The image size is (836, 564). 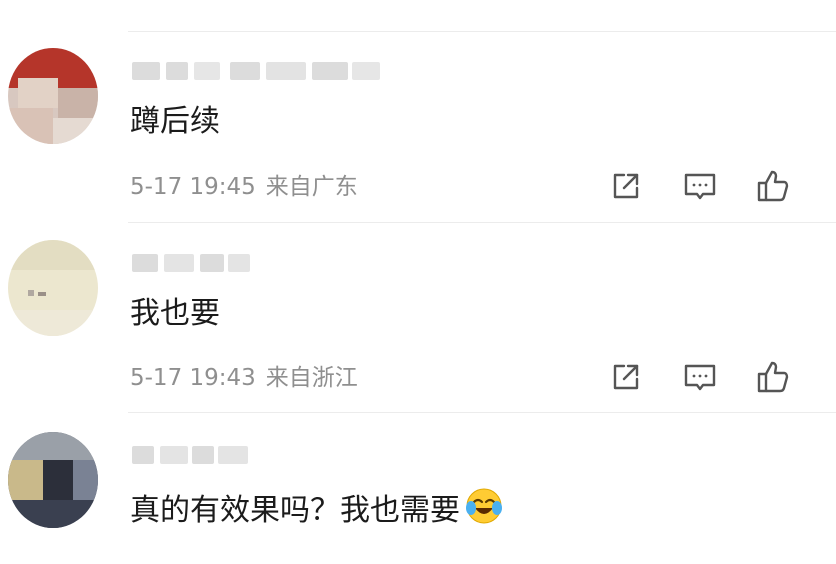 I want to click on comment-time: 5-17 19:43, so click(x=193, y=378).